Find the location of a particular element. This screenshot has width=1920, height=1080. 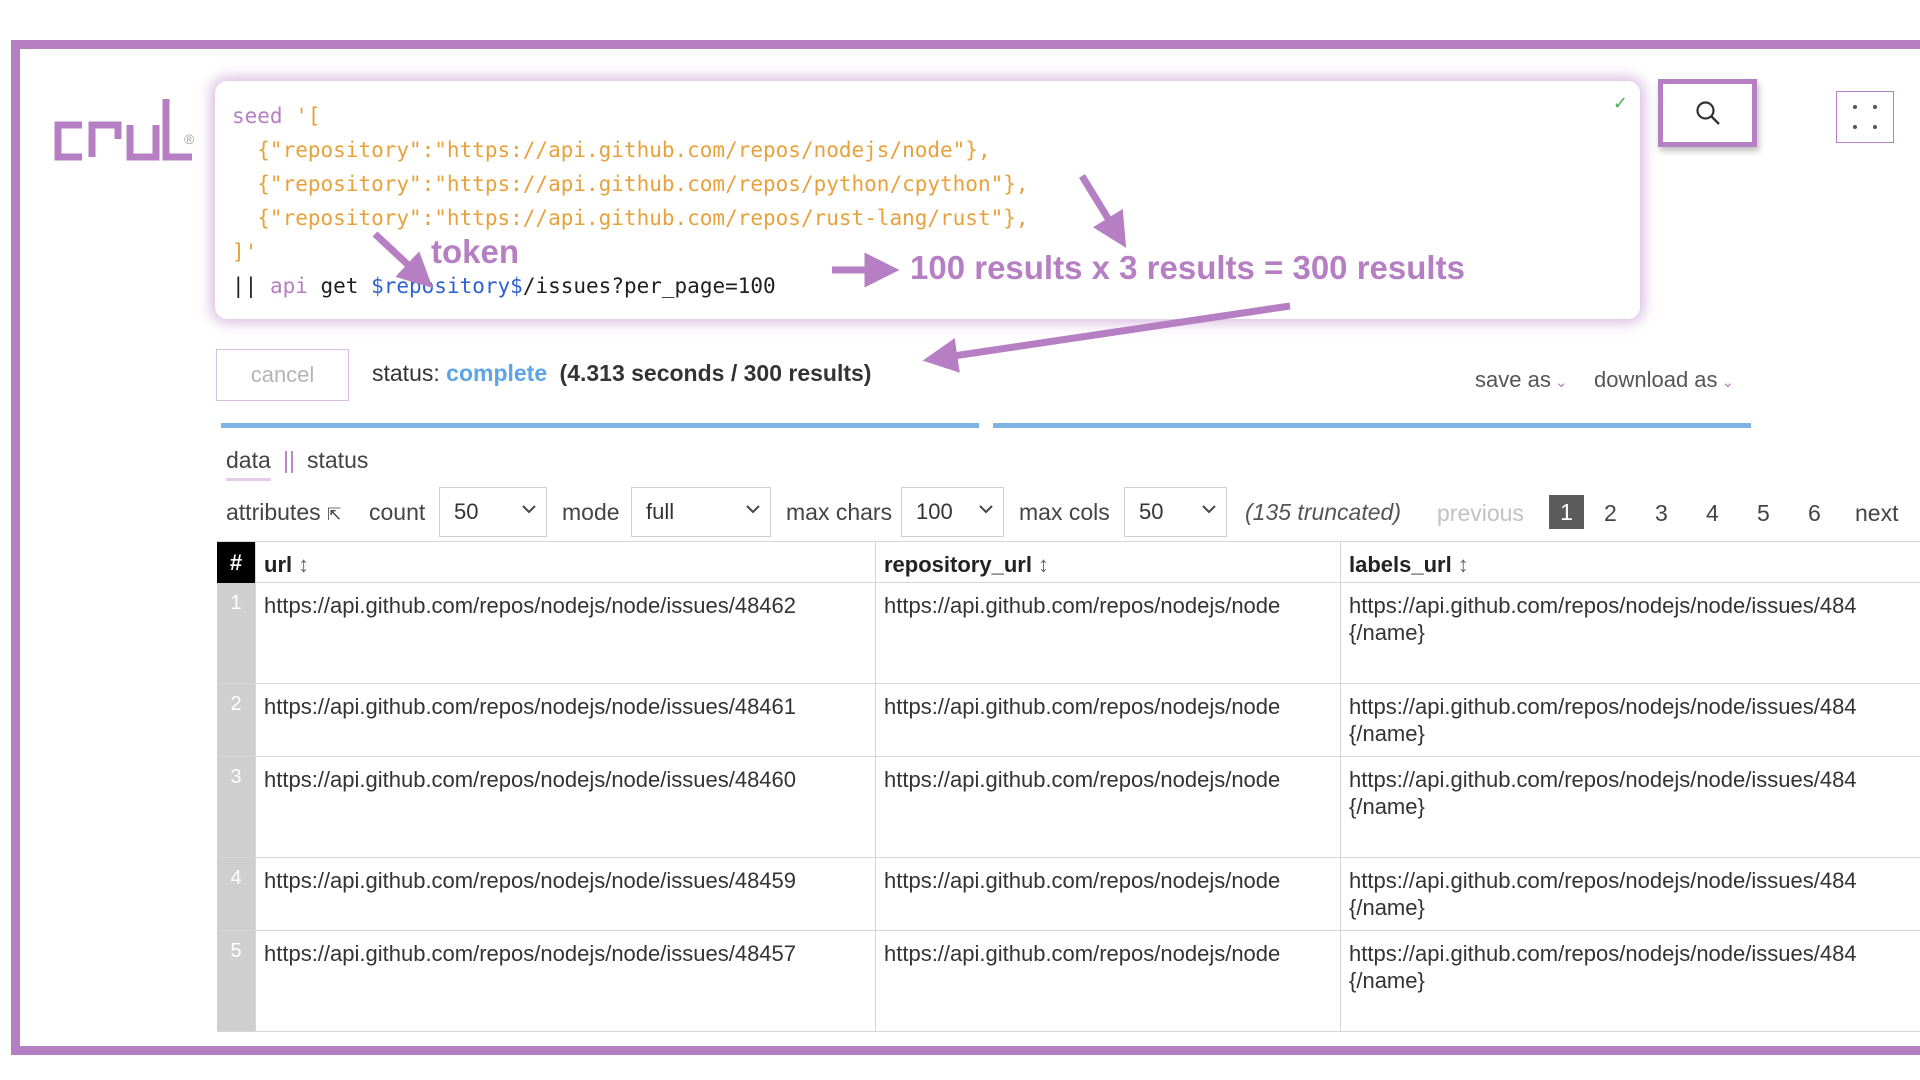

mode-value: full is located at coordinates (660, 511).